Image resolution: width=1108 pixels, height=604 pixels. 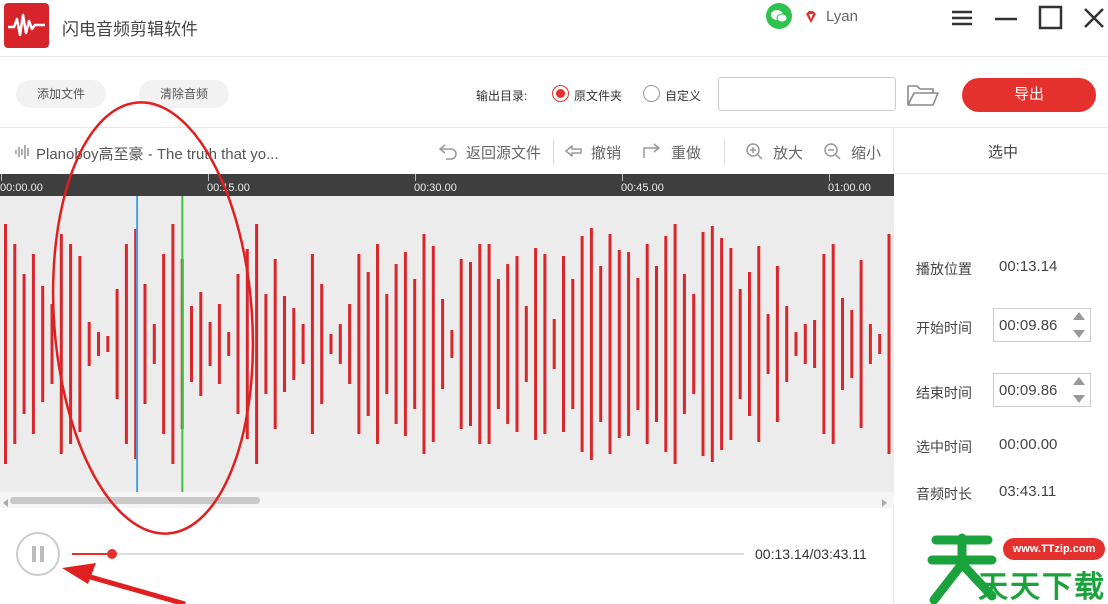 What do you see at coordinates (1003, 152) in the screenshot?
I see `panel-title: 选中` at bounding box center [1003, 152].